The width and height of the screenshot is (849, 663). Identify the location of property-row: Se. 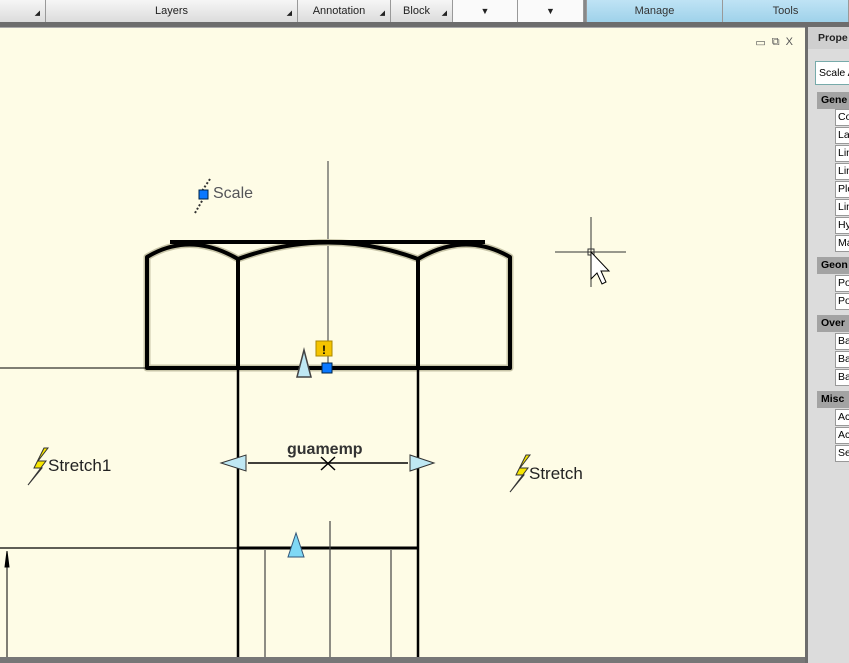
(842, 453).